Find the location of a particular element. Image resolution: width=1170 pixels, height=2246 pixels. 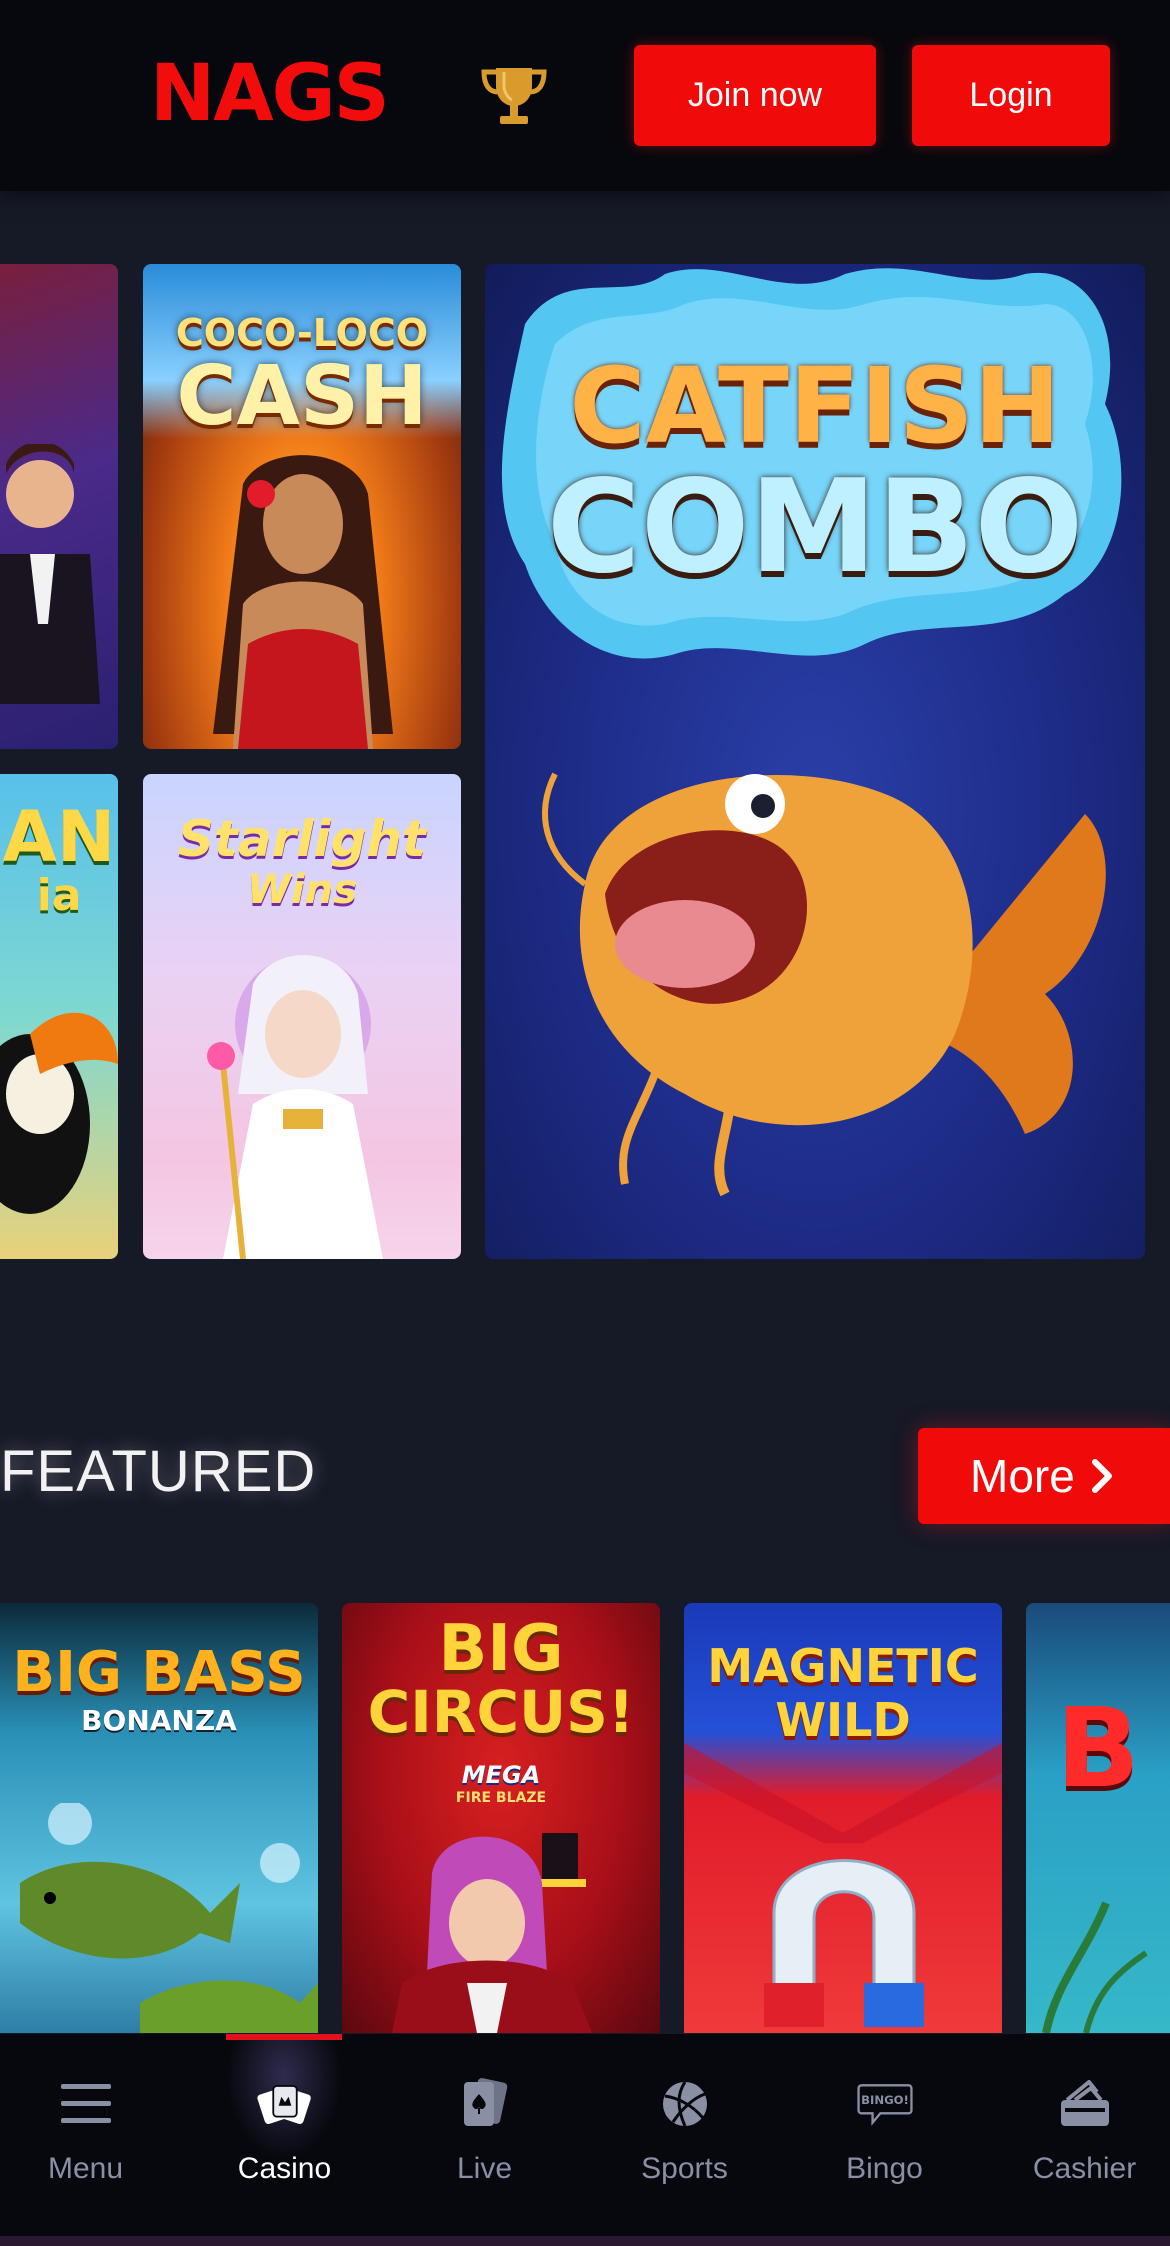

nav-item-cashier: Cashier is located at coordinates (1078, 2134).